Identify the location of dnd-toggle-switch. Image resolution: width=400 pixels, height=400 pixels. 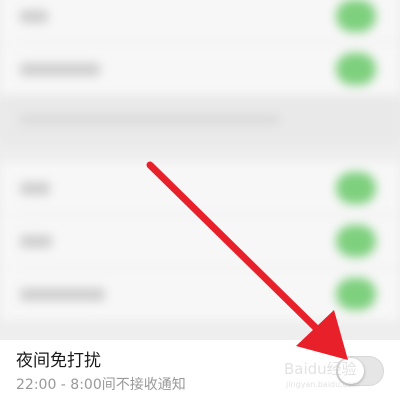
(360, 371).